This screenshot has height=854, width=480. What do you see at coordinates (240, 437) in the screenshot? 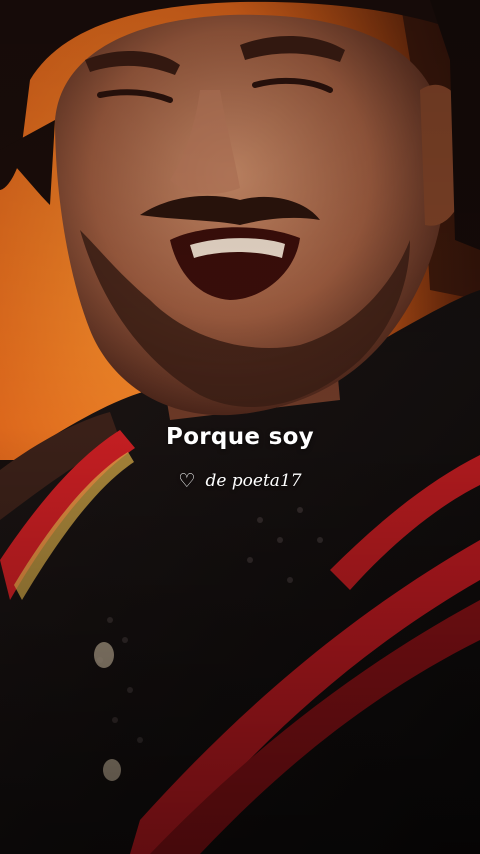
I see `lyric-caption: Porque soy` at bounding box center [240, 437].